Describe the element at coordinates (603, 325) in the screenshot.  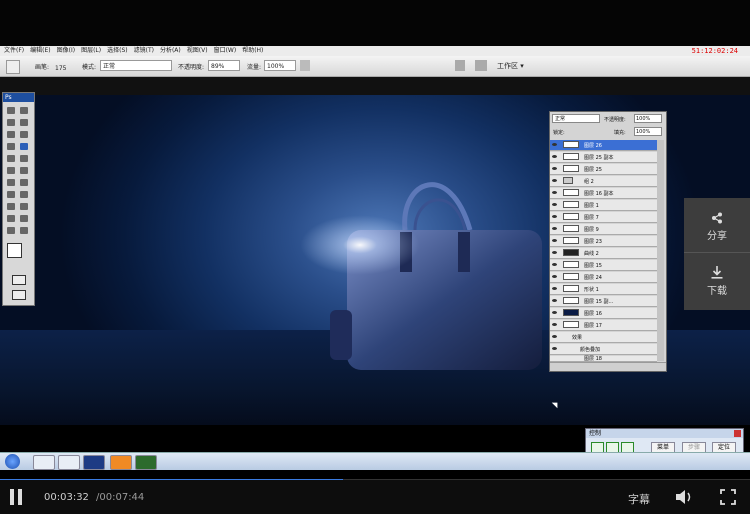
I see `layer-row: 图层 17` at that location.